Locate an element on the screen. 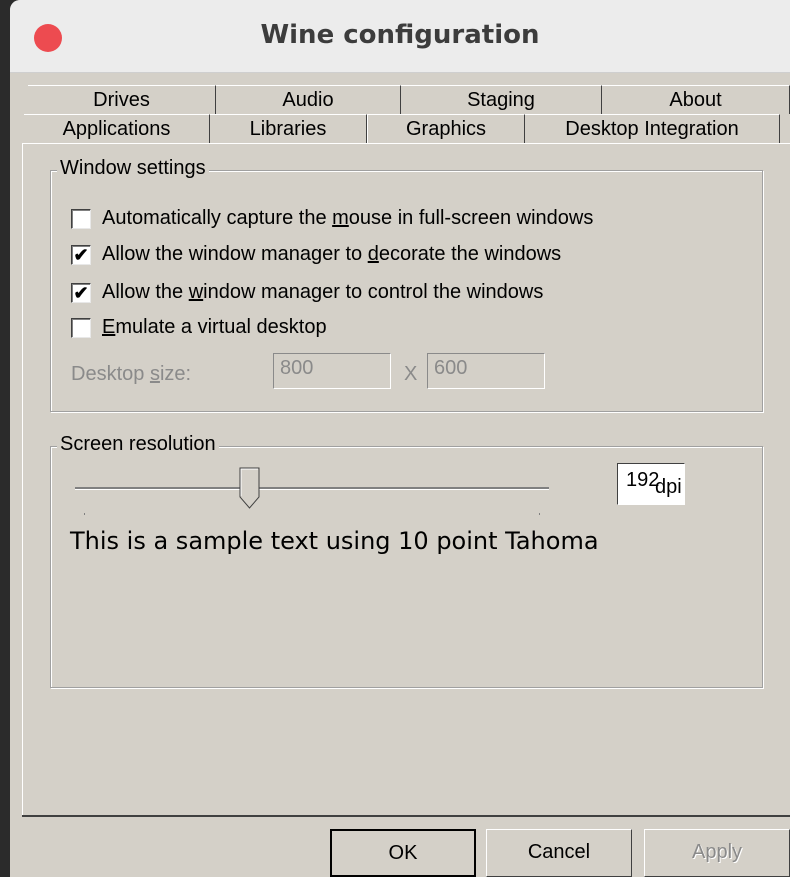  tab-desktop-integration: Desktop Integration is located at coordinates (652, 128).